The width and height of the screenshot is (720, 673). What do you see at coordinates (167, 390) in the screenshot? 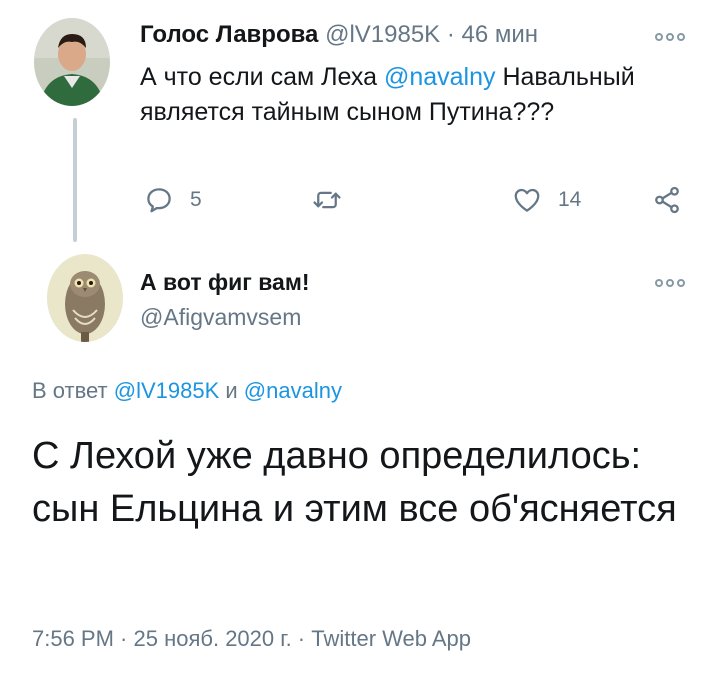
I see `mention-link: @lV1985K` at bounding box center [167, 390].